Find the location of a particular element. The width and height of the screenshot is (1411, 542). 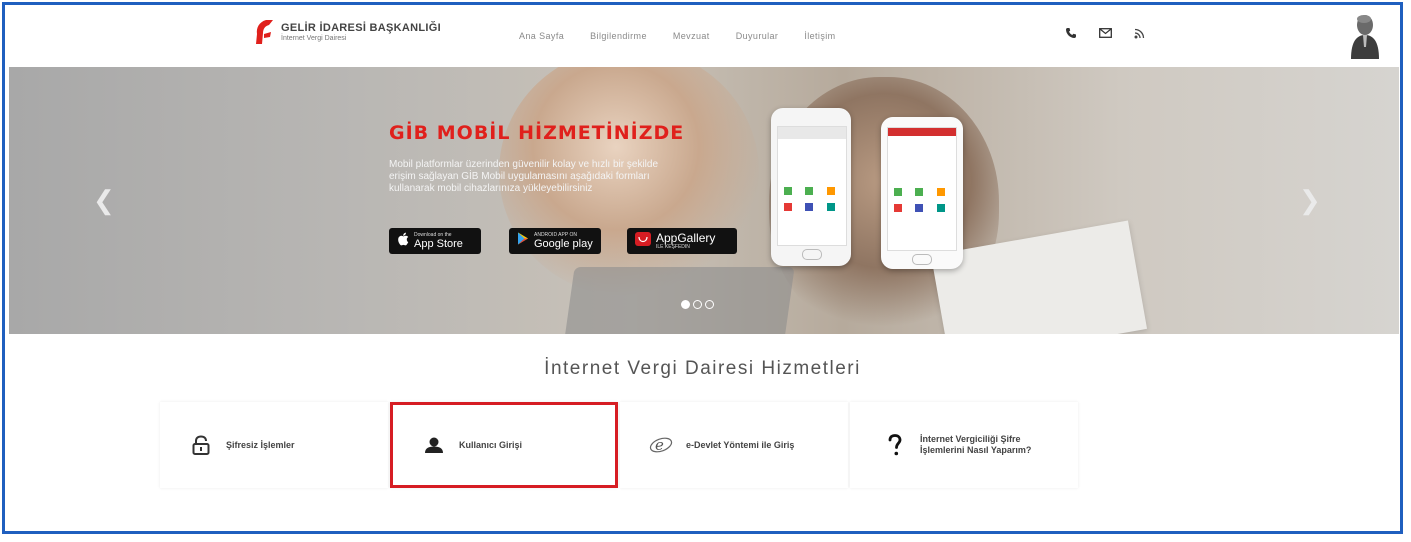

card-user-login: Kullanıcı Girişi is located at coordinates (504, 445).